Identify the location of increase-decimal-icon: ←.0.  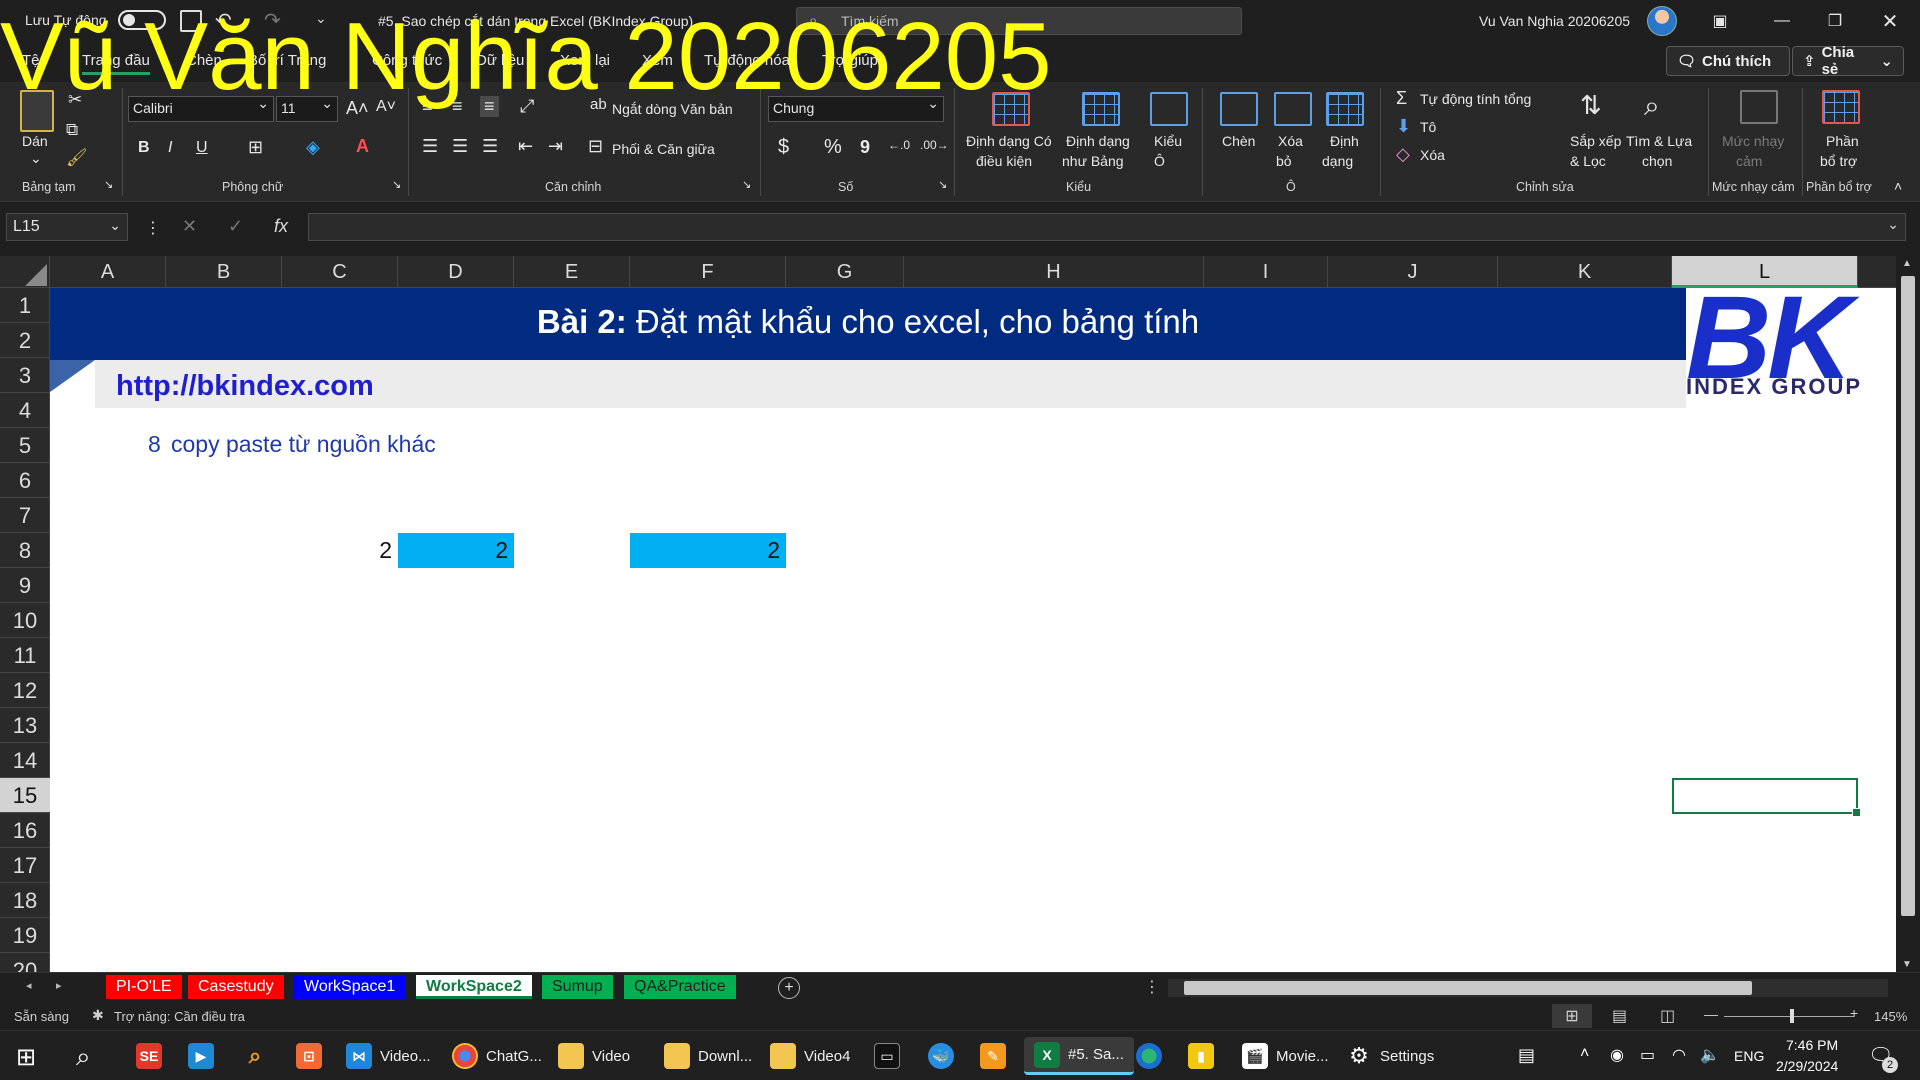
(899, 145).